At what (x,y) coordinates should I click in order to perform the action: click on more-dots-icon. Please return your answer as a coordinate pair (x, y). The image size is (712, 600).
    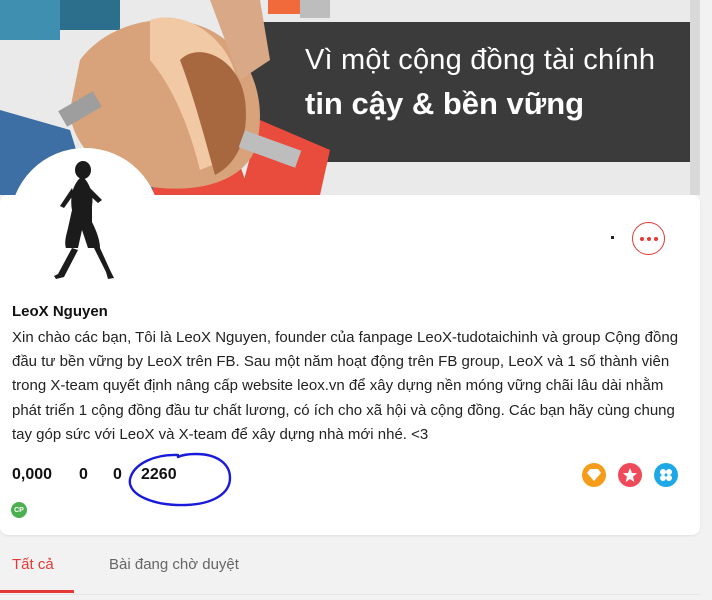
    Looking at the image, I should click on (641, 238).